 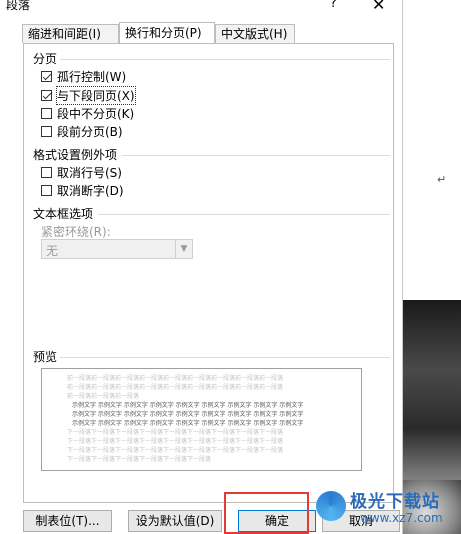 What do you see at coordinates (117, 249) in the screenshot?
I see `tight-wrap-select: 无 ▼` at bounding box center [117, 249].